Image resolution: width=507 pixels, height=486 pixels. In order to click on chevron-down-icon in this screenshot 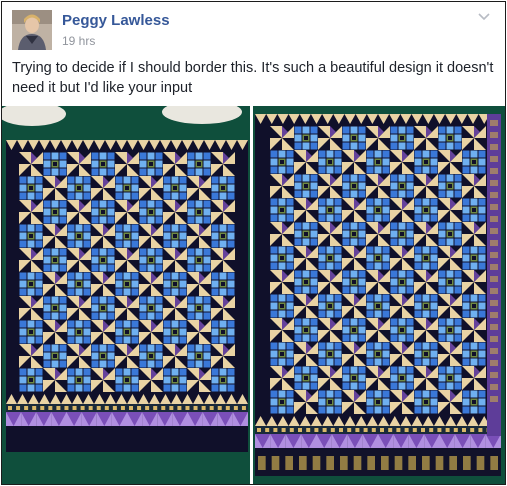, I will do `click(484, 17)`.